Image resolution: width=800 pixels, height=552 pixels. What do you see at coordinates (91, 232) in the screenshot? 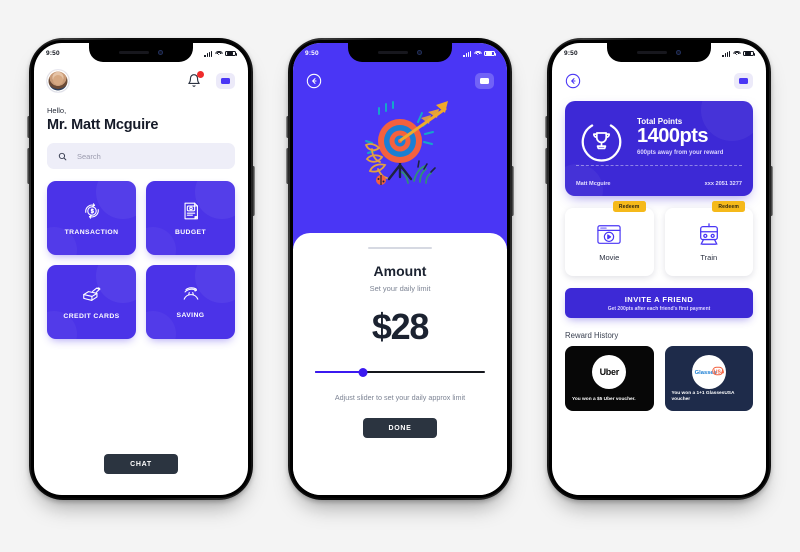
I see `tile-label: TRANSACTION` at bounding box center [91, 232].